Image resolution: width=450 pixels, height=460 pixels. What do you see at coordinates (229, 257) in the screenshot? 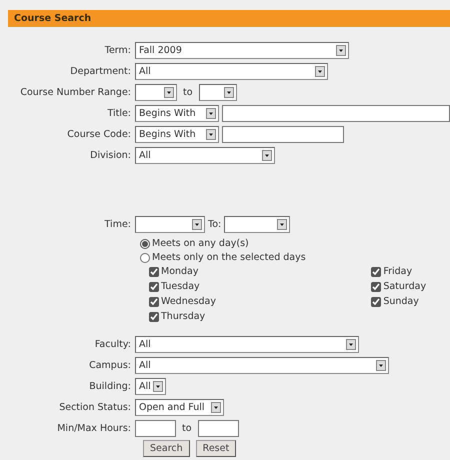
I see `option-label: Meets only on the selected days` at bounding box center [229, 257].